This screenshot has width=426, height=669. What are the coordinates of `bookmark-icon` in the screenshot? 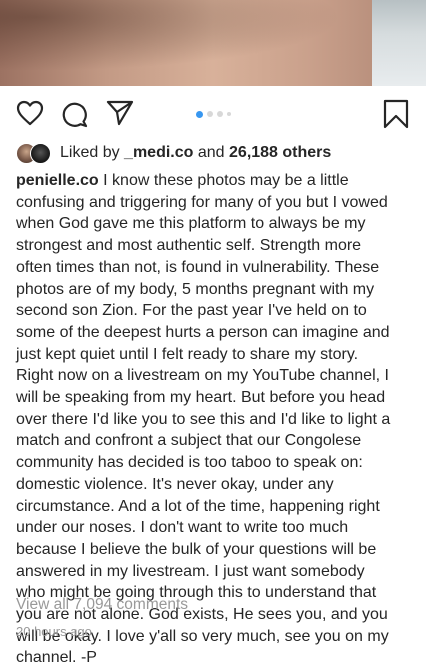 It's located at (396, 114).